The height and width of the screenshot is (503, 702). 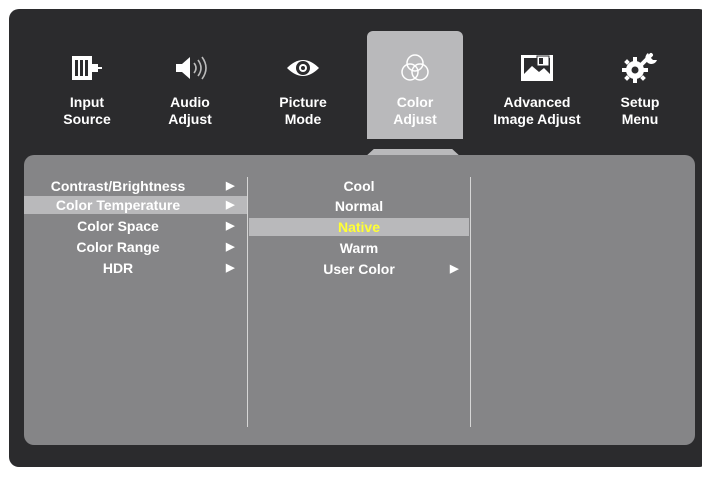 I want to click on menu-item-label: Color Temperature, so click(x=118, y=205).